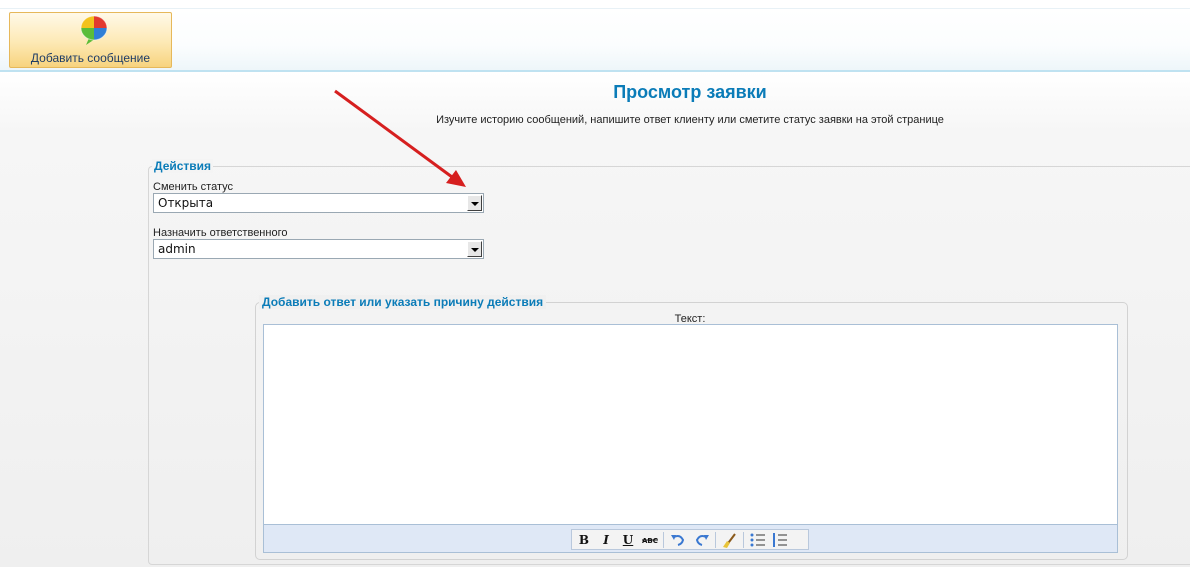 The height and width of the screenshot is (567, 1190). I want to click on underline-icon: U, so click(628, 540).